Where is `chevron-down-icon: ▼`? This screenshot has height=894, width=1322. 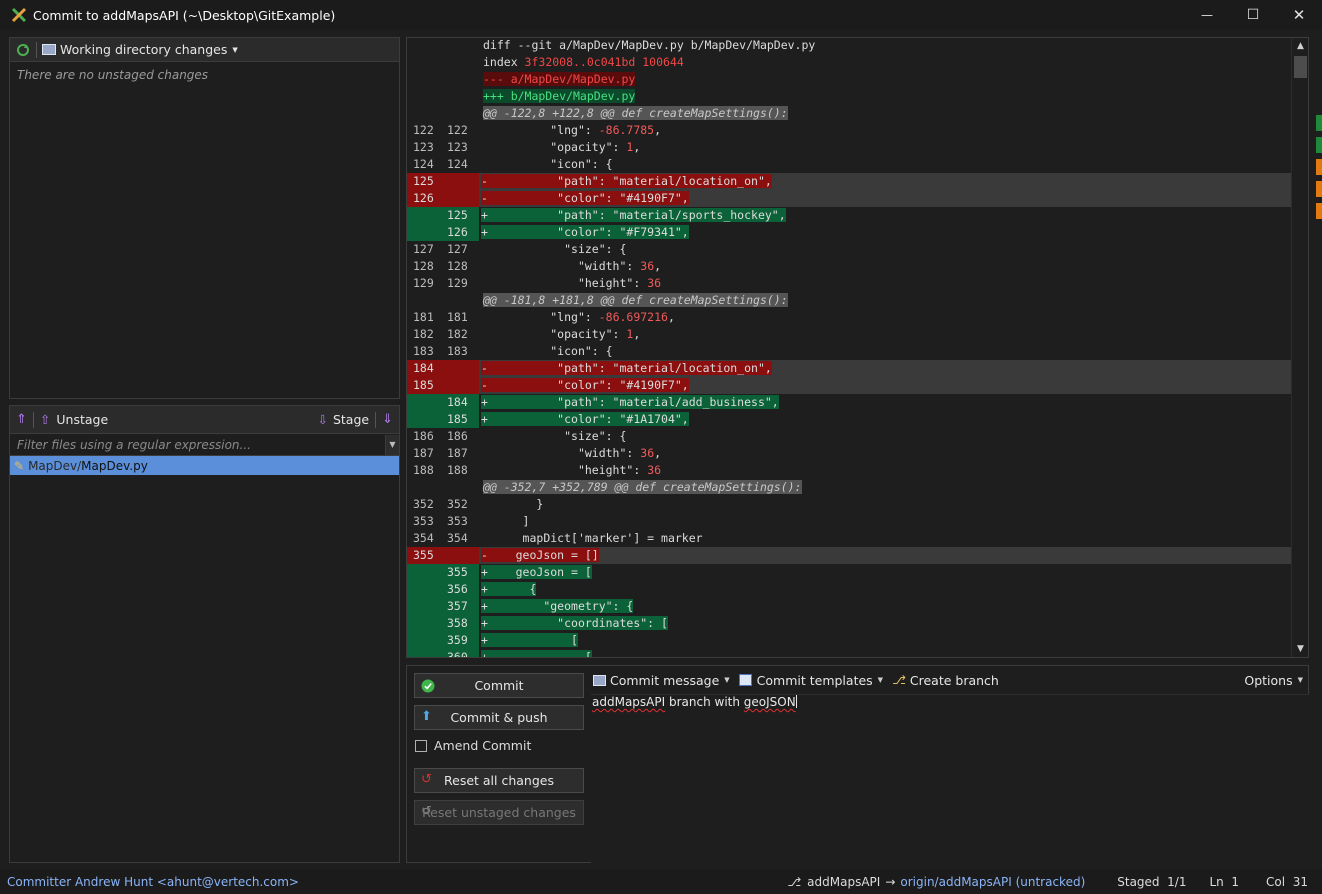
chevron-down-icon: ▼ is located at coordinates (880, 680).